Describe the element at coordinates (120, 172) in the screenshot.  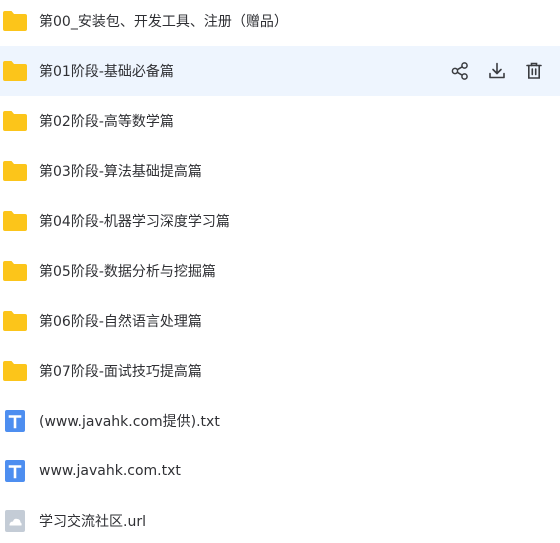
I see `file-name: 第03阶段-算法基础提高篇` at that location.